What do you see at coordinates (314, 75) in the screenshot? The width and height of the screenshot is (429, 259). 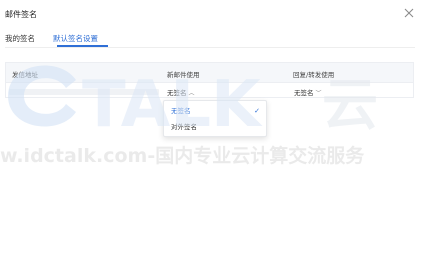 I see `column-header-reply-forward: 回复/转发使用` at bounding box center [314, 75].